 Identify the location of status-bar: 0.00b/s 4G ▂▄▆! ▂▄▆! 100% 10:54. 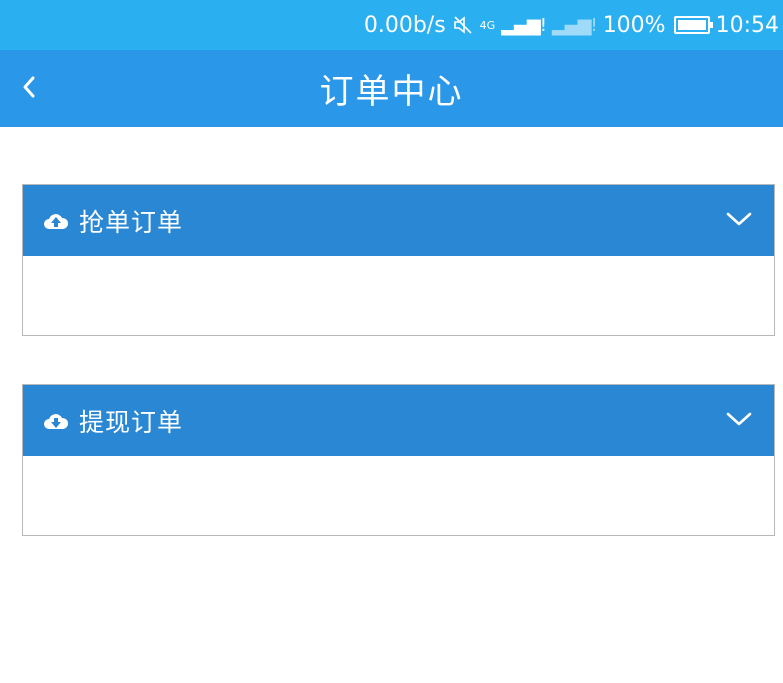
(391, 25).